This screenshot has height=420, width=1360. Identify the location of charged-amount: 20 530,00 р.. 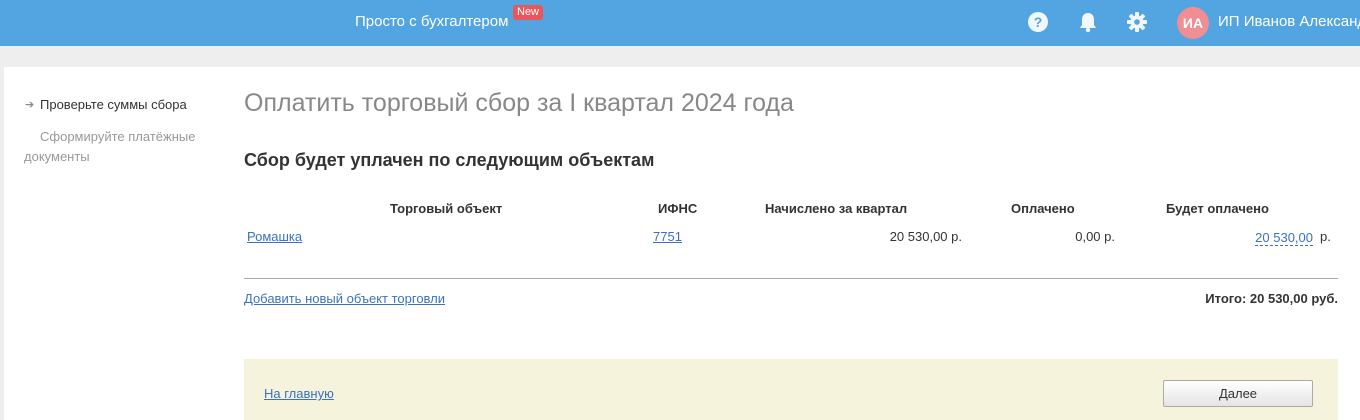
(925, 236).